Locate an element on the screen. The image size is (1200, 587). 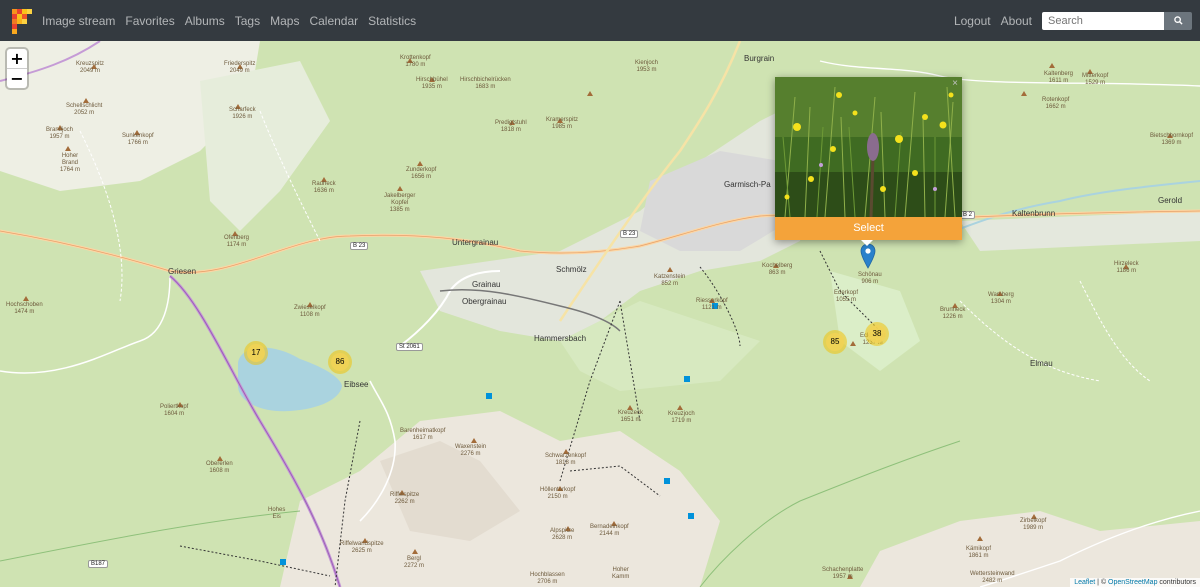
peak-label: Kochelberg 863 m is located at coordinates (777, 269).